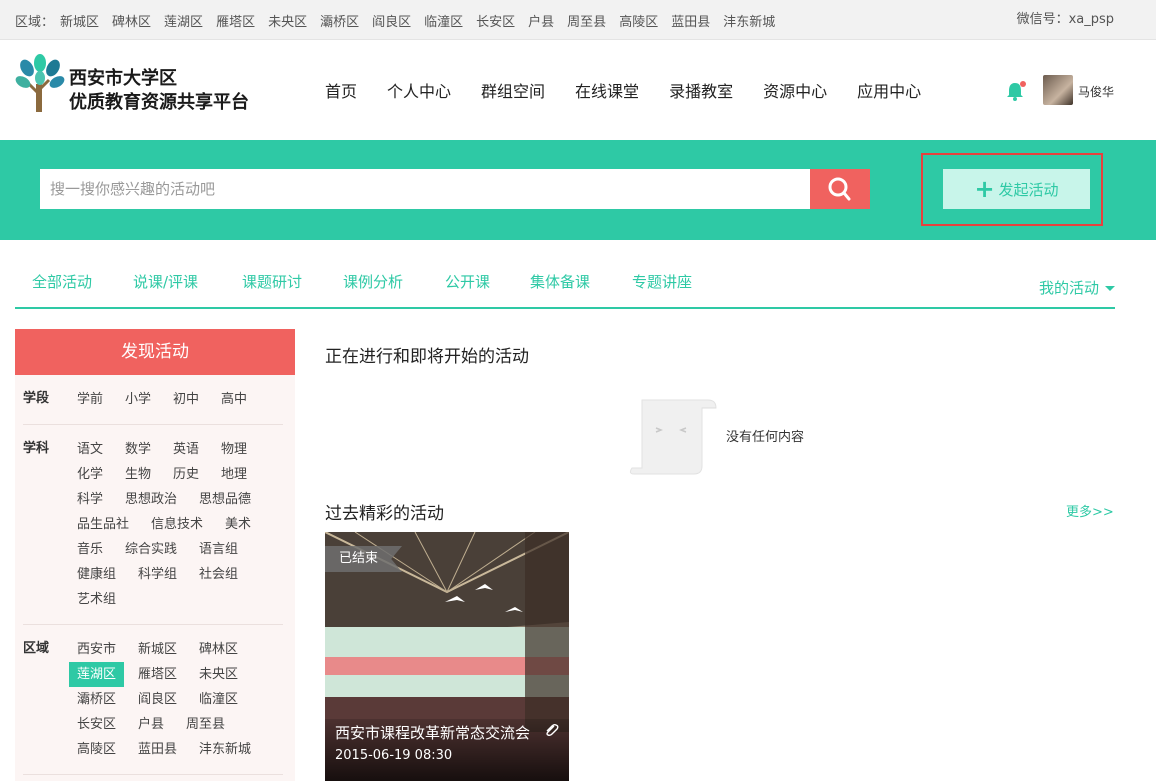 This screenshot has height=781, width=1156. What do you see at coordinates (373, 281) in the screenshot?
I see `tab-case-analysis: 课例分析` at bounding box center [373, 281].